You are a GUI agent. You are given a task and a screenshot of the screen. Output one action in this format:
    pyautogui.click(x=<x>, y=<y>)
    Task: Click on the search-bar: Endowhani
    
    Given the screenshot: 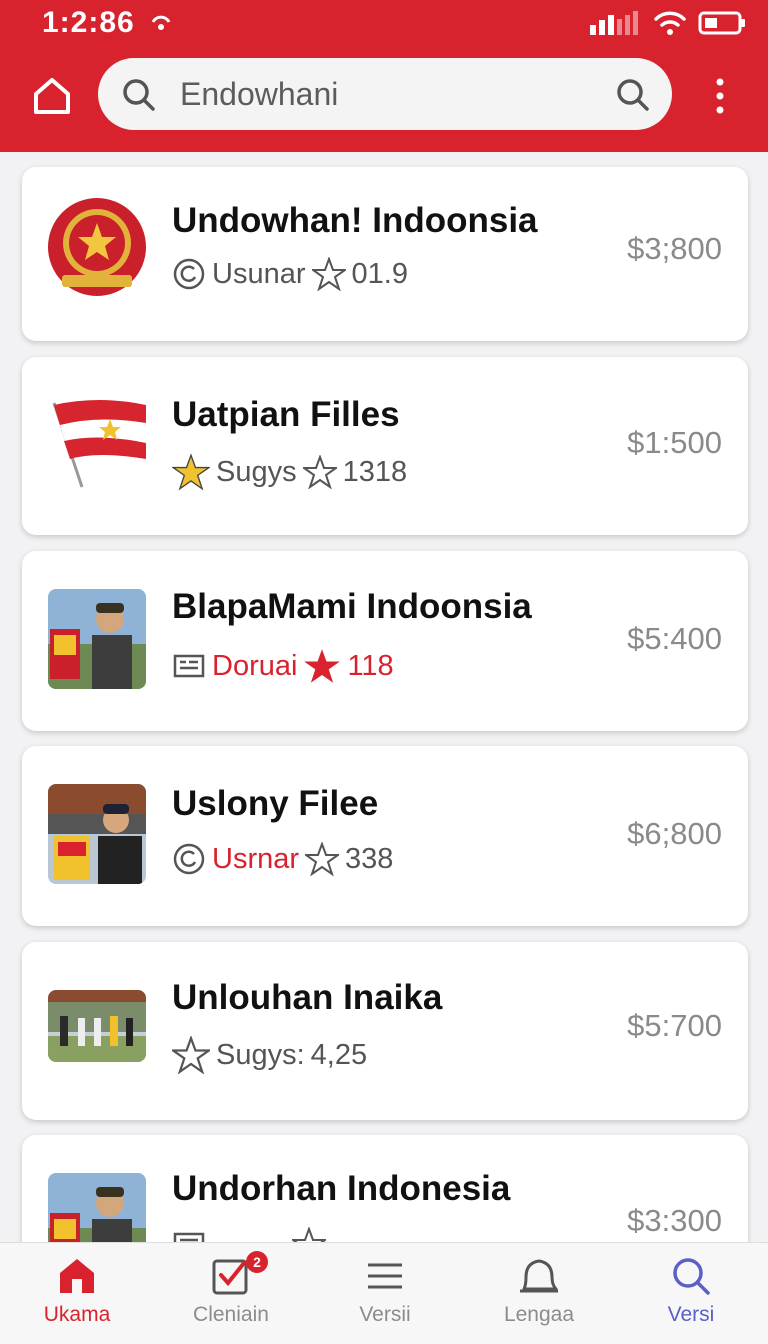 What is the action you would take?
    pyautogui.click(x=385, y=94)
    